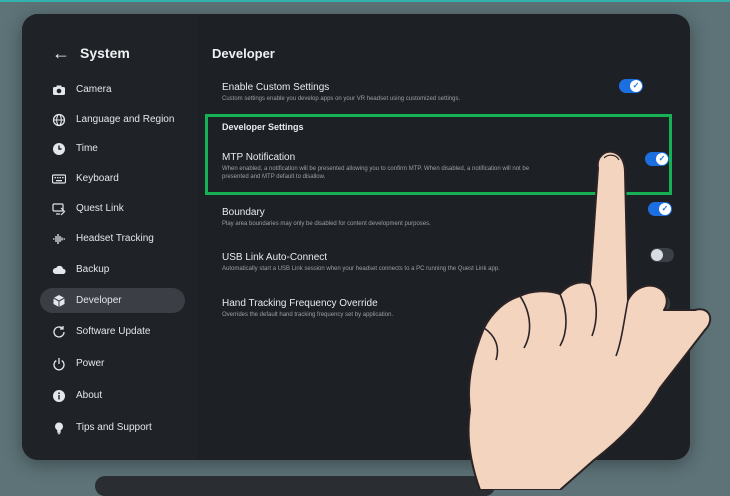  Describe the element at coordinates (300, 303) in the screenshot. I see `setting-title: Hand Tracking Frequency Override` at that location.